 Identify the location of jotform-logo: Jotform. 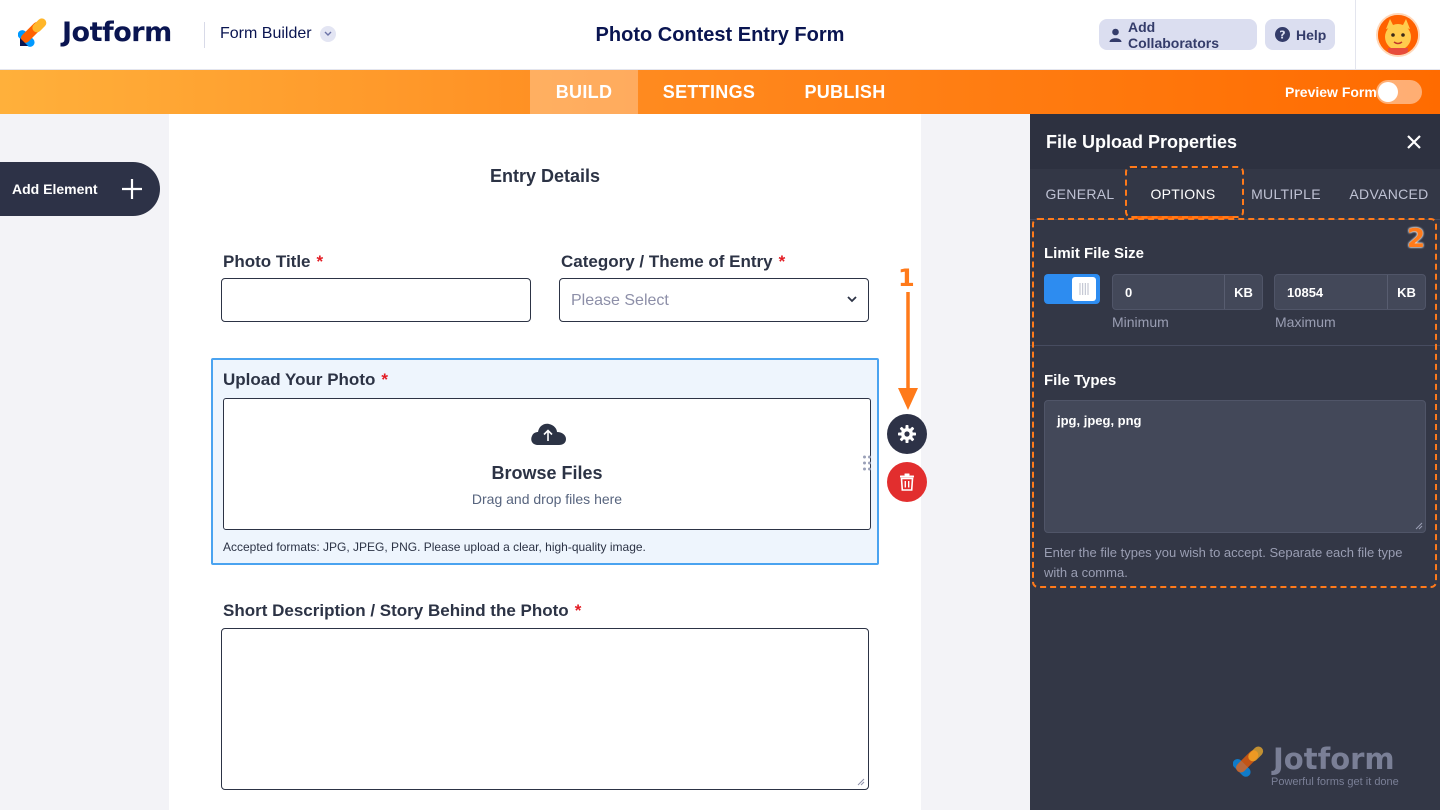
(95, 32).